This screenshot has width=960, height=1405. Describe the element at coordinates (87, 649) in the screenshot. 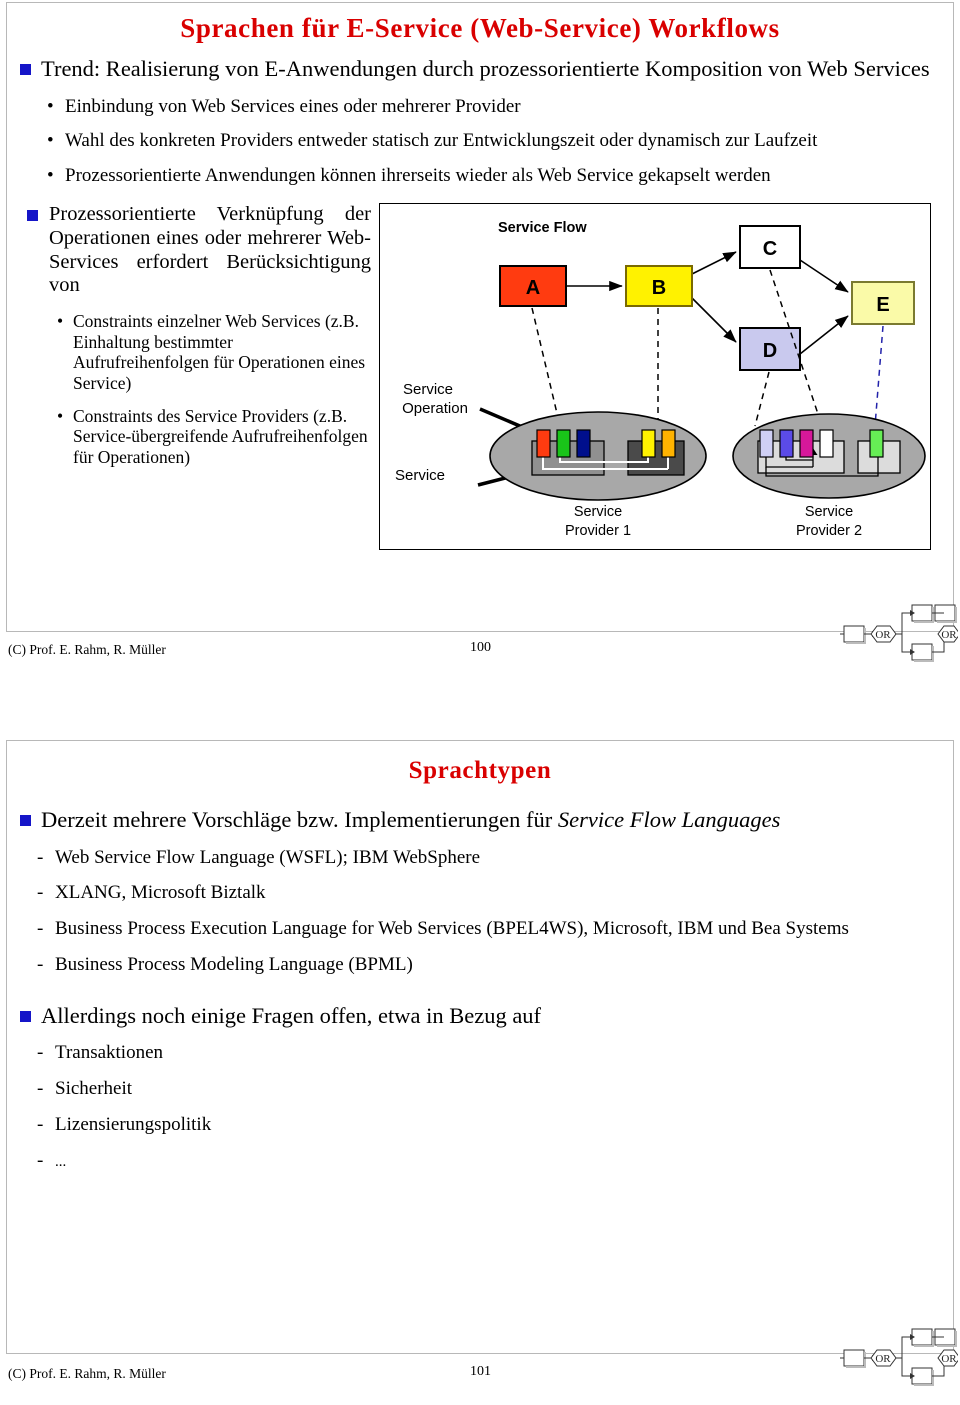

I see `slide-1-copyright: (C) Prof. E. Rahm, R. Müller` at that location.